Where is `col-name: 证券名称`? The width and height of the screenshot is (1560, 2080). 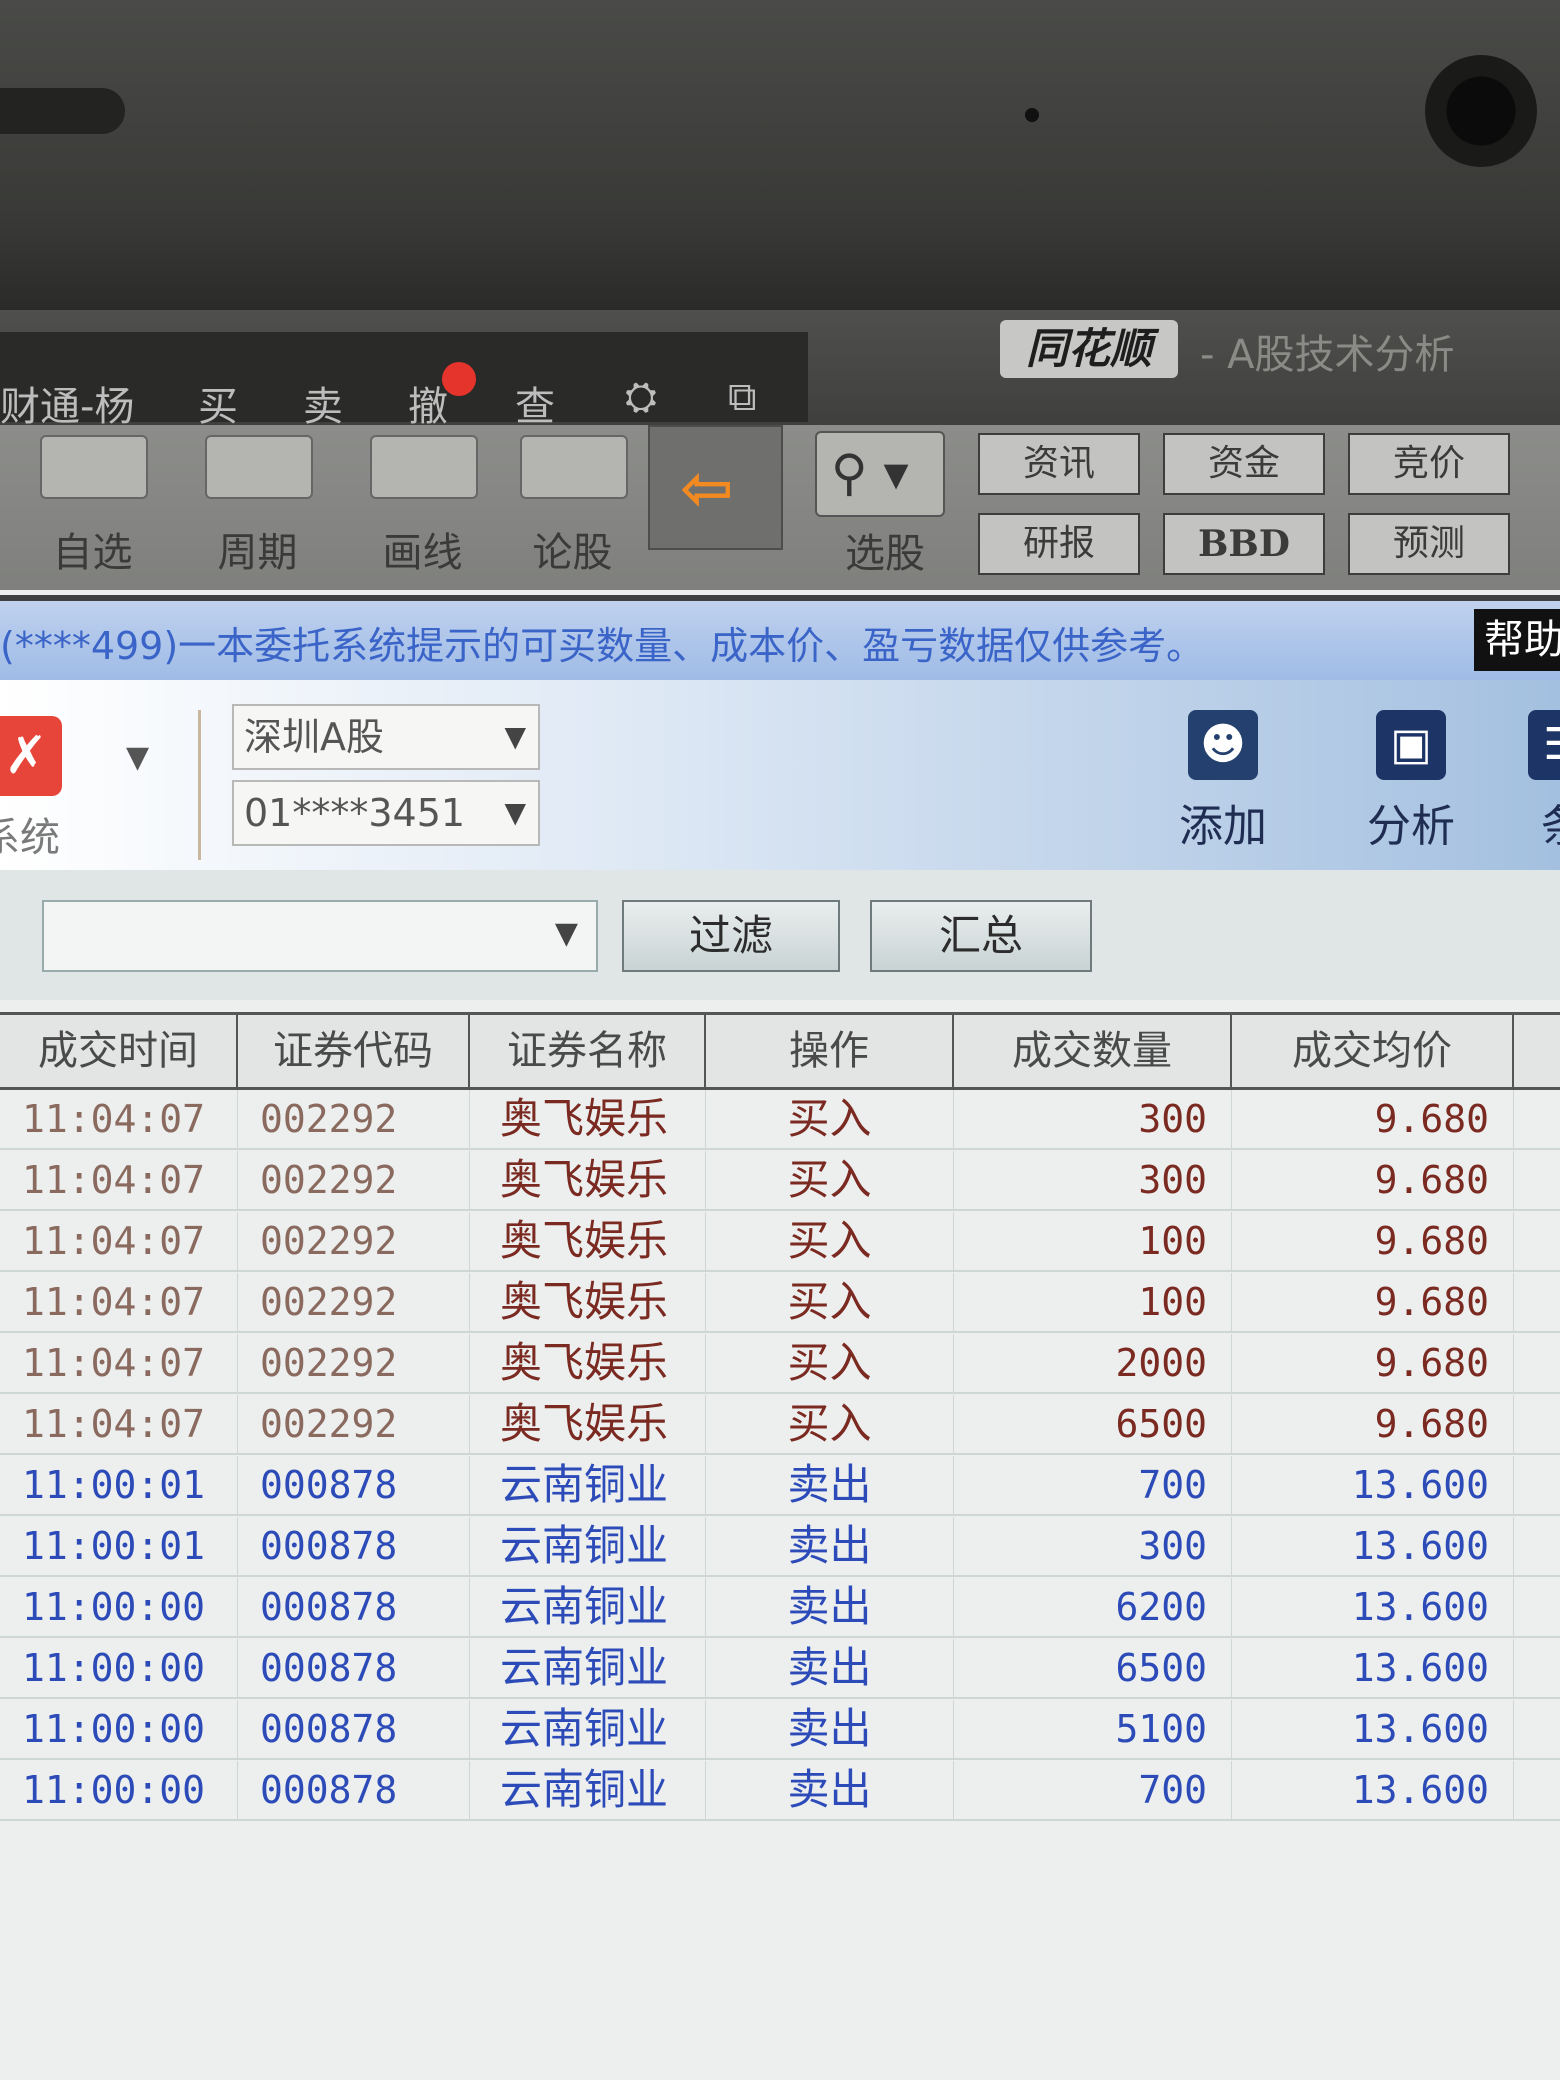
col-name: 证券名称 is located at coordinates (588, 1051).